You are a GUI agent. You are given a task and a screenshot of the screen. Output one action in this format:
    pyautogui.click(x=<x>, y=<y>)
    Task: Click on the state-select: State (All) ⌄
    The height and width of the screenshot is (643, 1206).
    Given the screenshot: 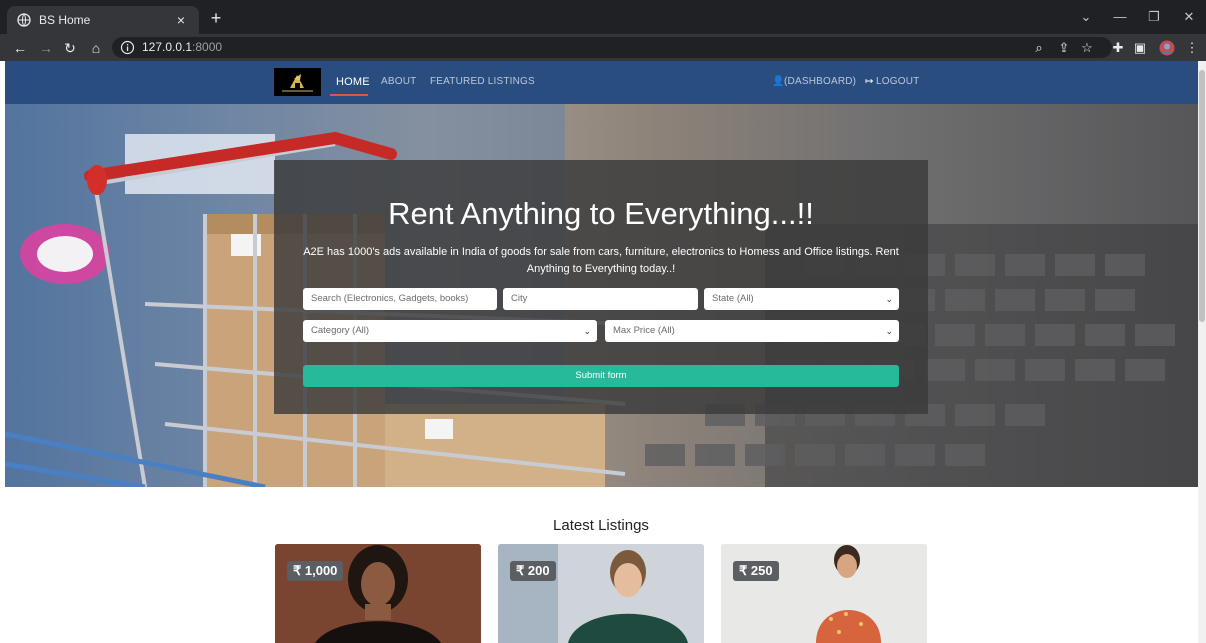 What is the action you would take?
    pyautogui.click(x=801, y=299)
    